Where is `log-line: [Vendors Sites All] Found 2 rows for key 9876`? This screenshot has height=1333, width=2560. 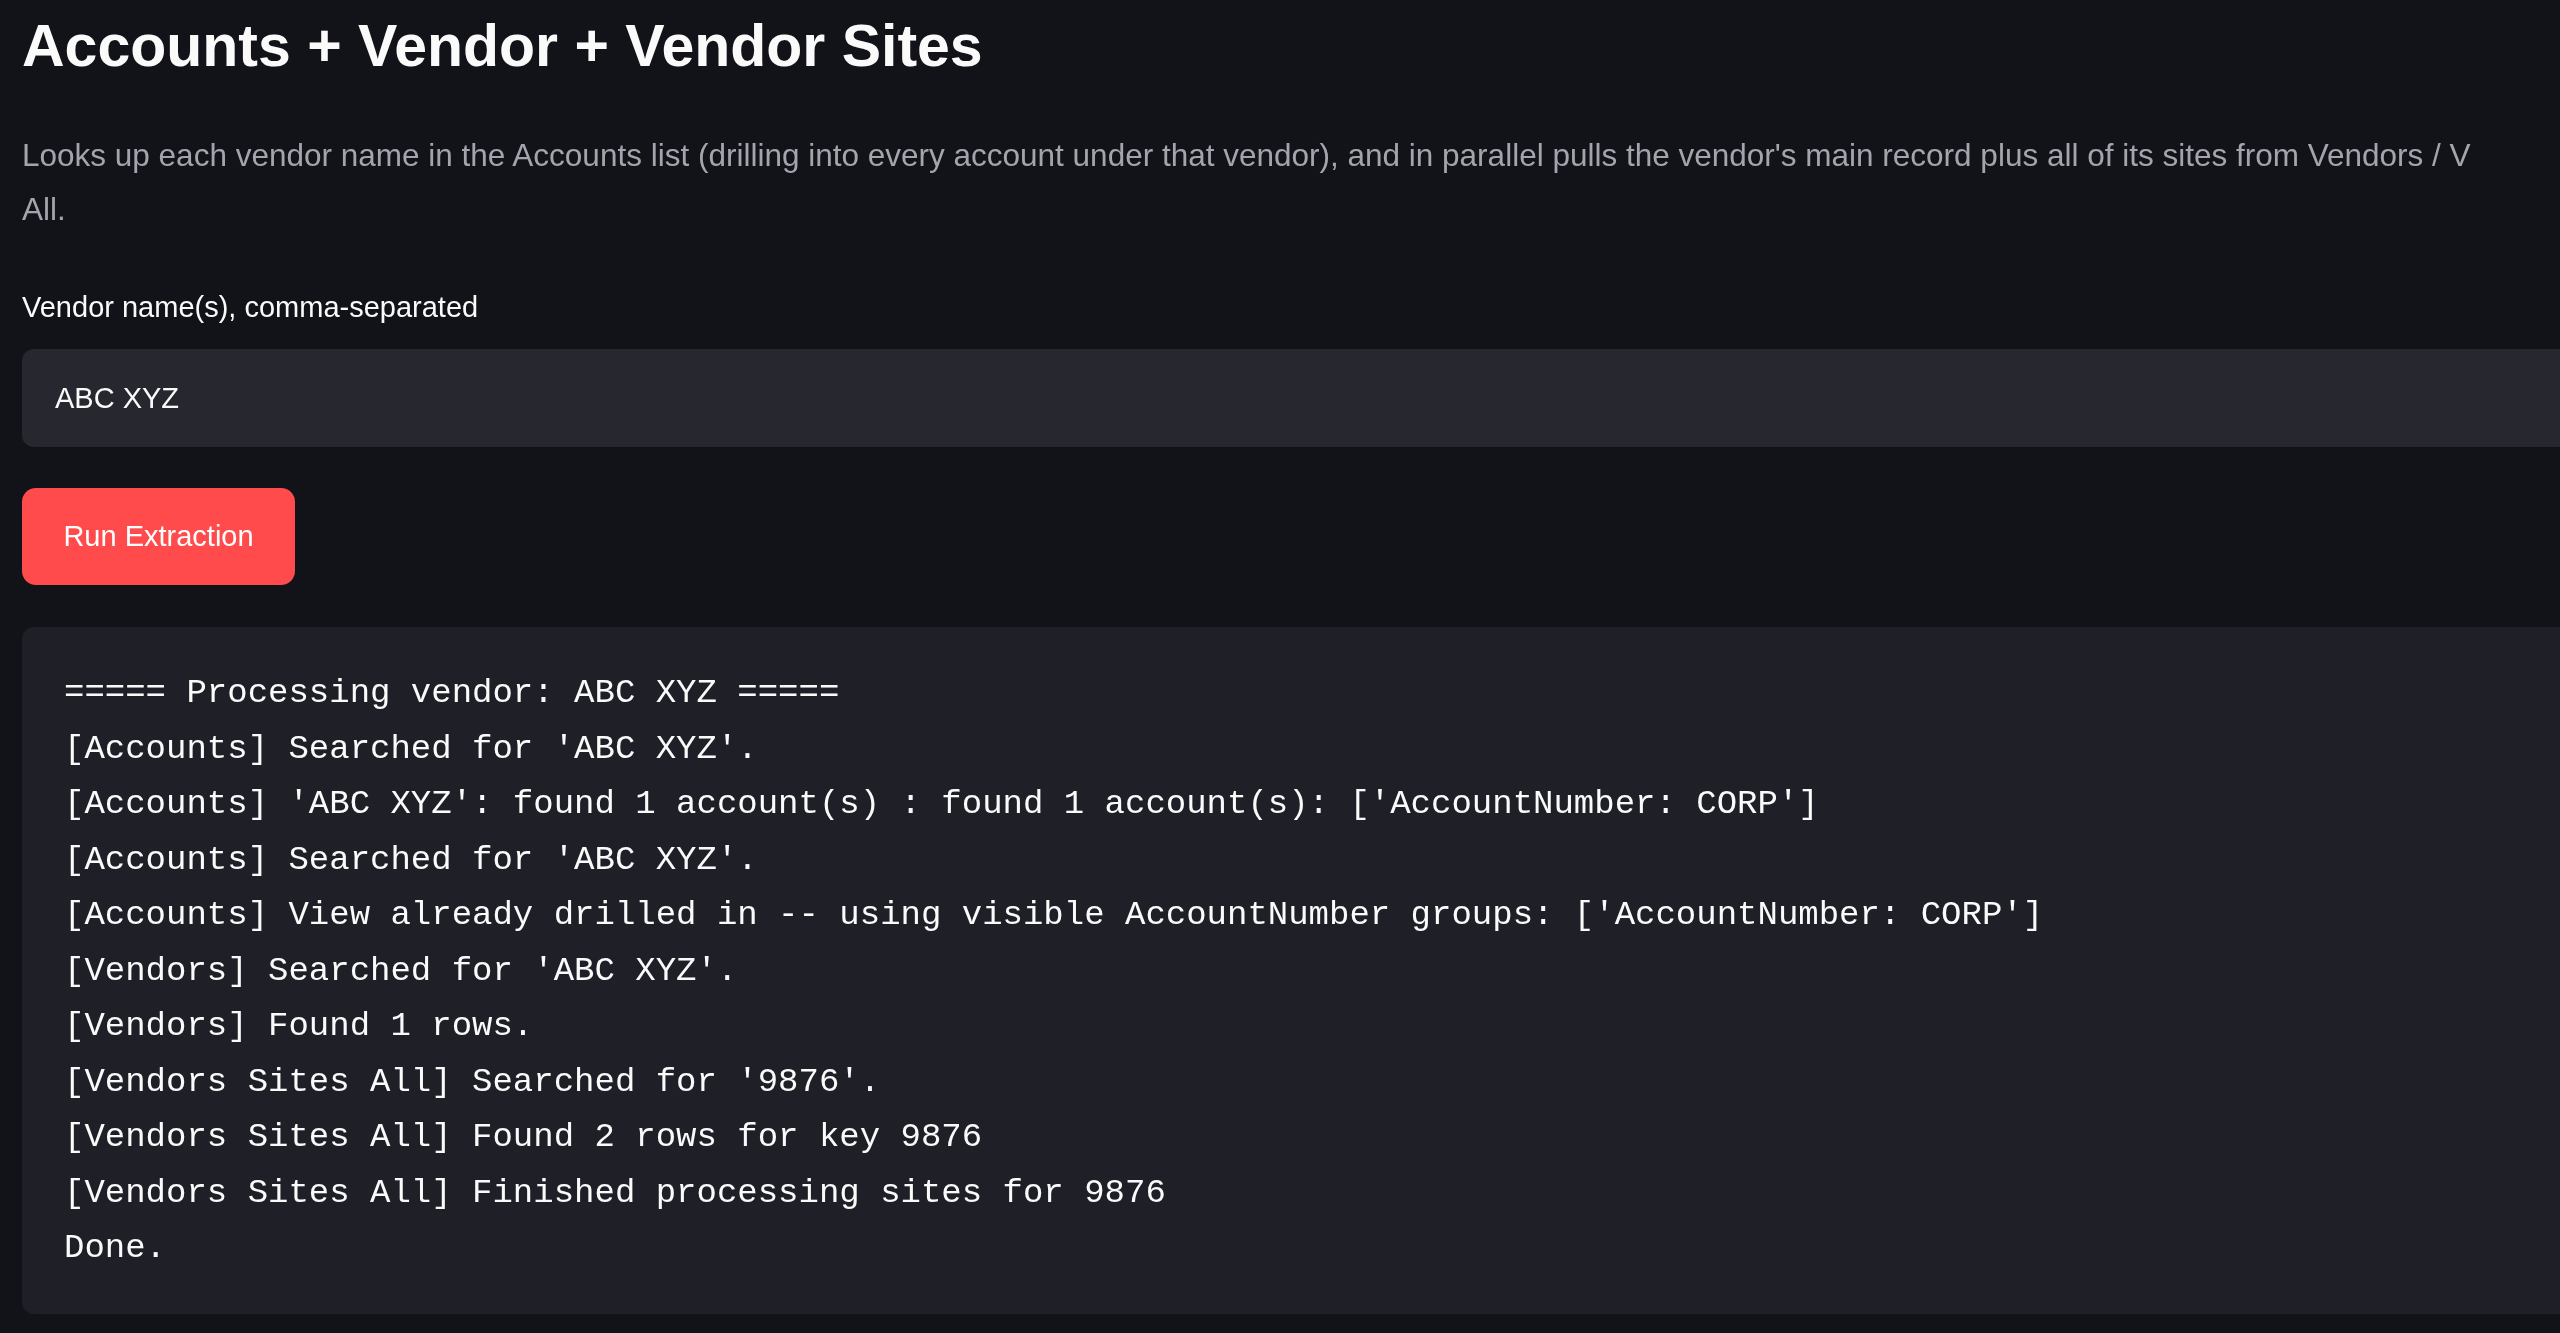
log-line: [Vendors Sites All] Found 2 rows for key 9876 is located at coordinates (523, 1137).